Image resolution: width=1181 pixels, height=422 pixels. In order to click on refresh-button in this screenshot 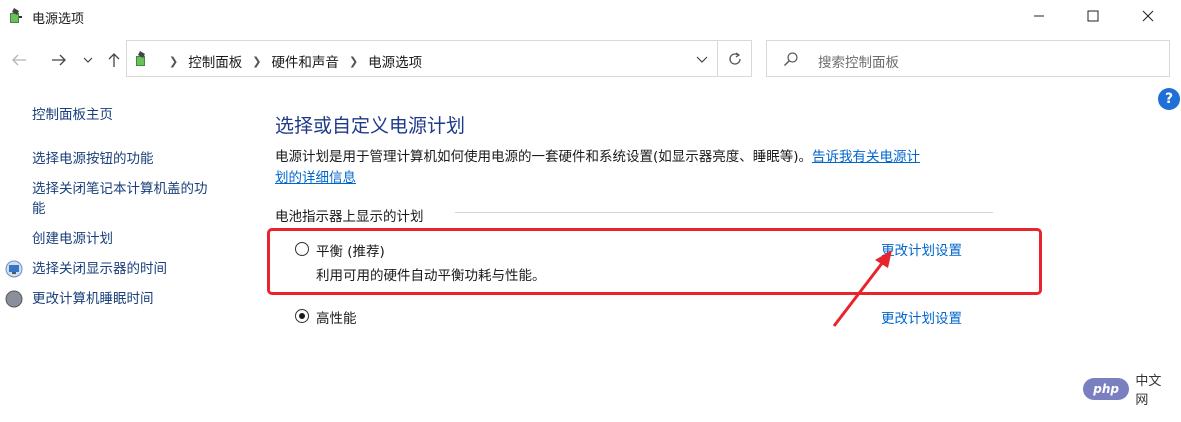, I will do `click(734, 58)`.